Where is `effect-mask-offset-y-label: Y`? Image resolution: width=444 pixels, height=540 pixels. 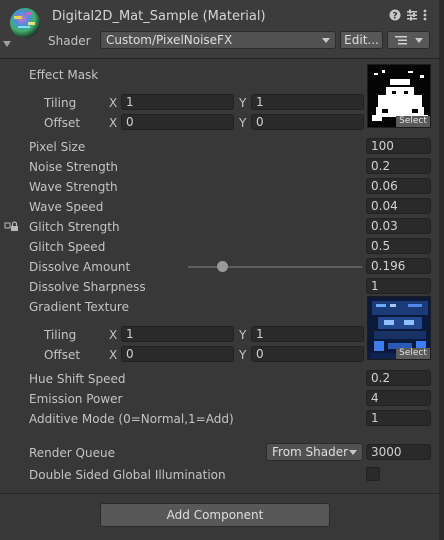
effect-mask-offset-y-label: Y is located at coordinates (243, 123).